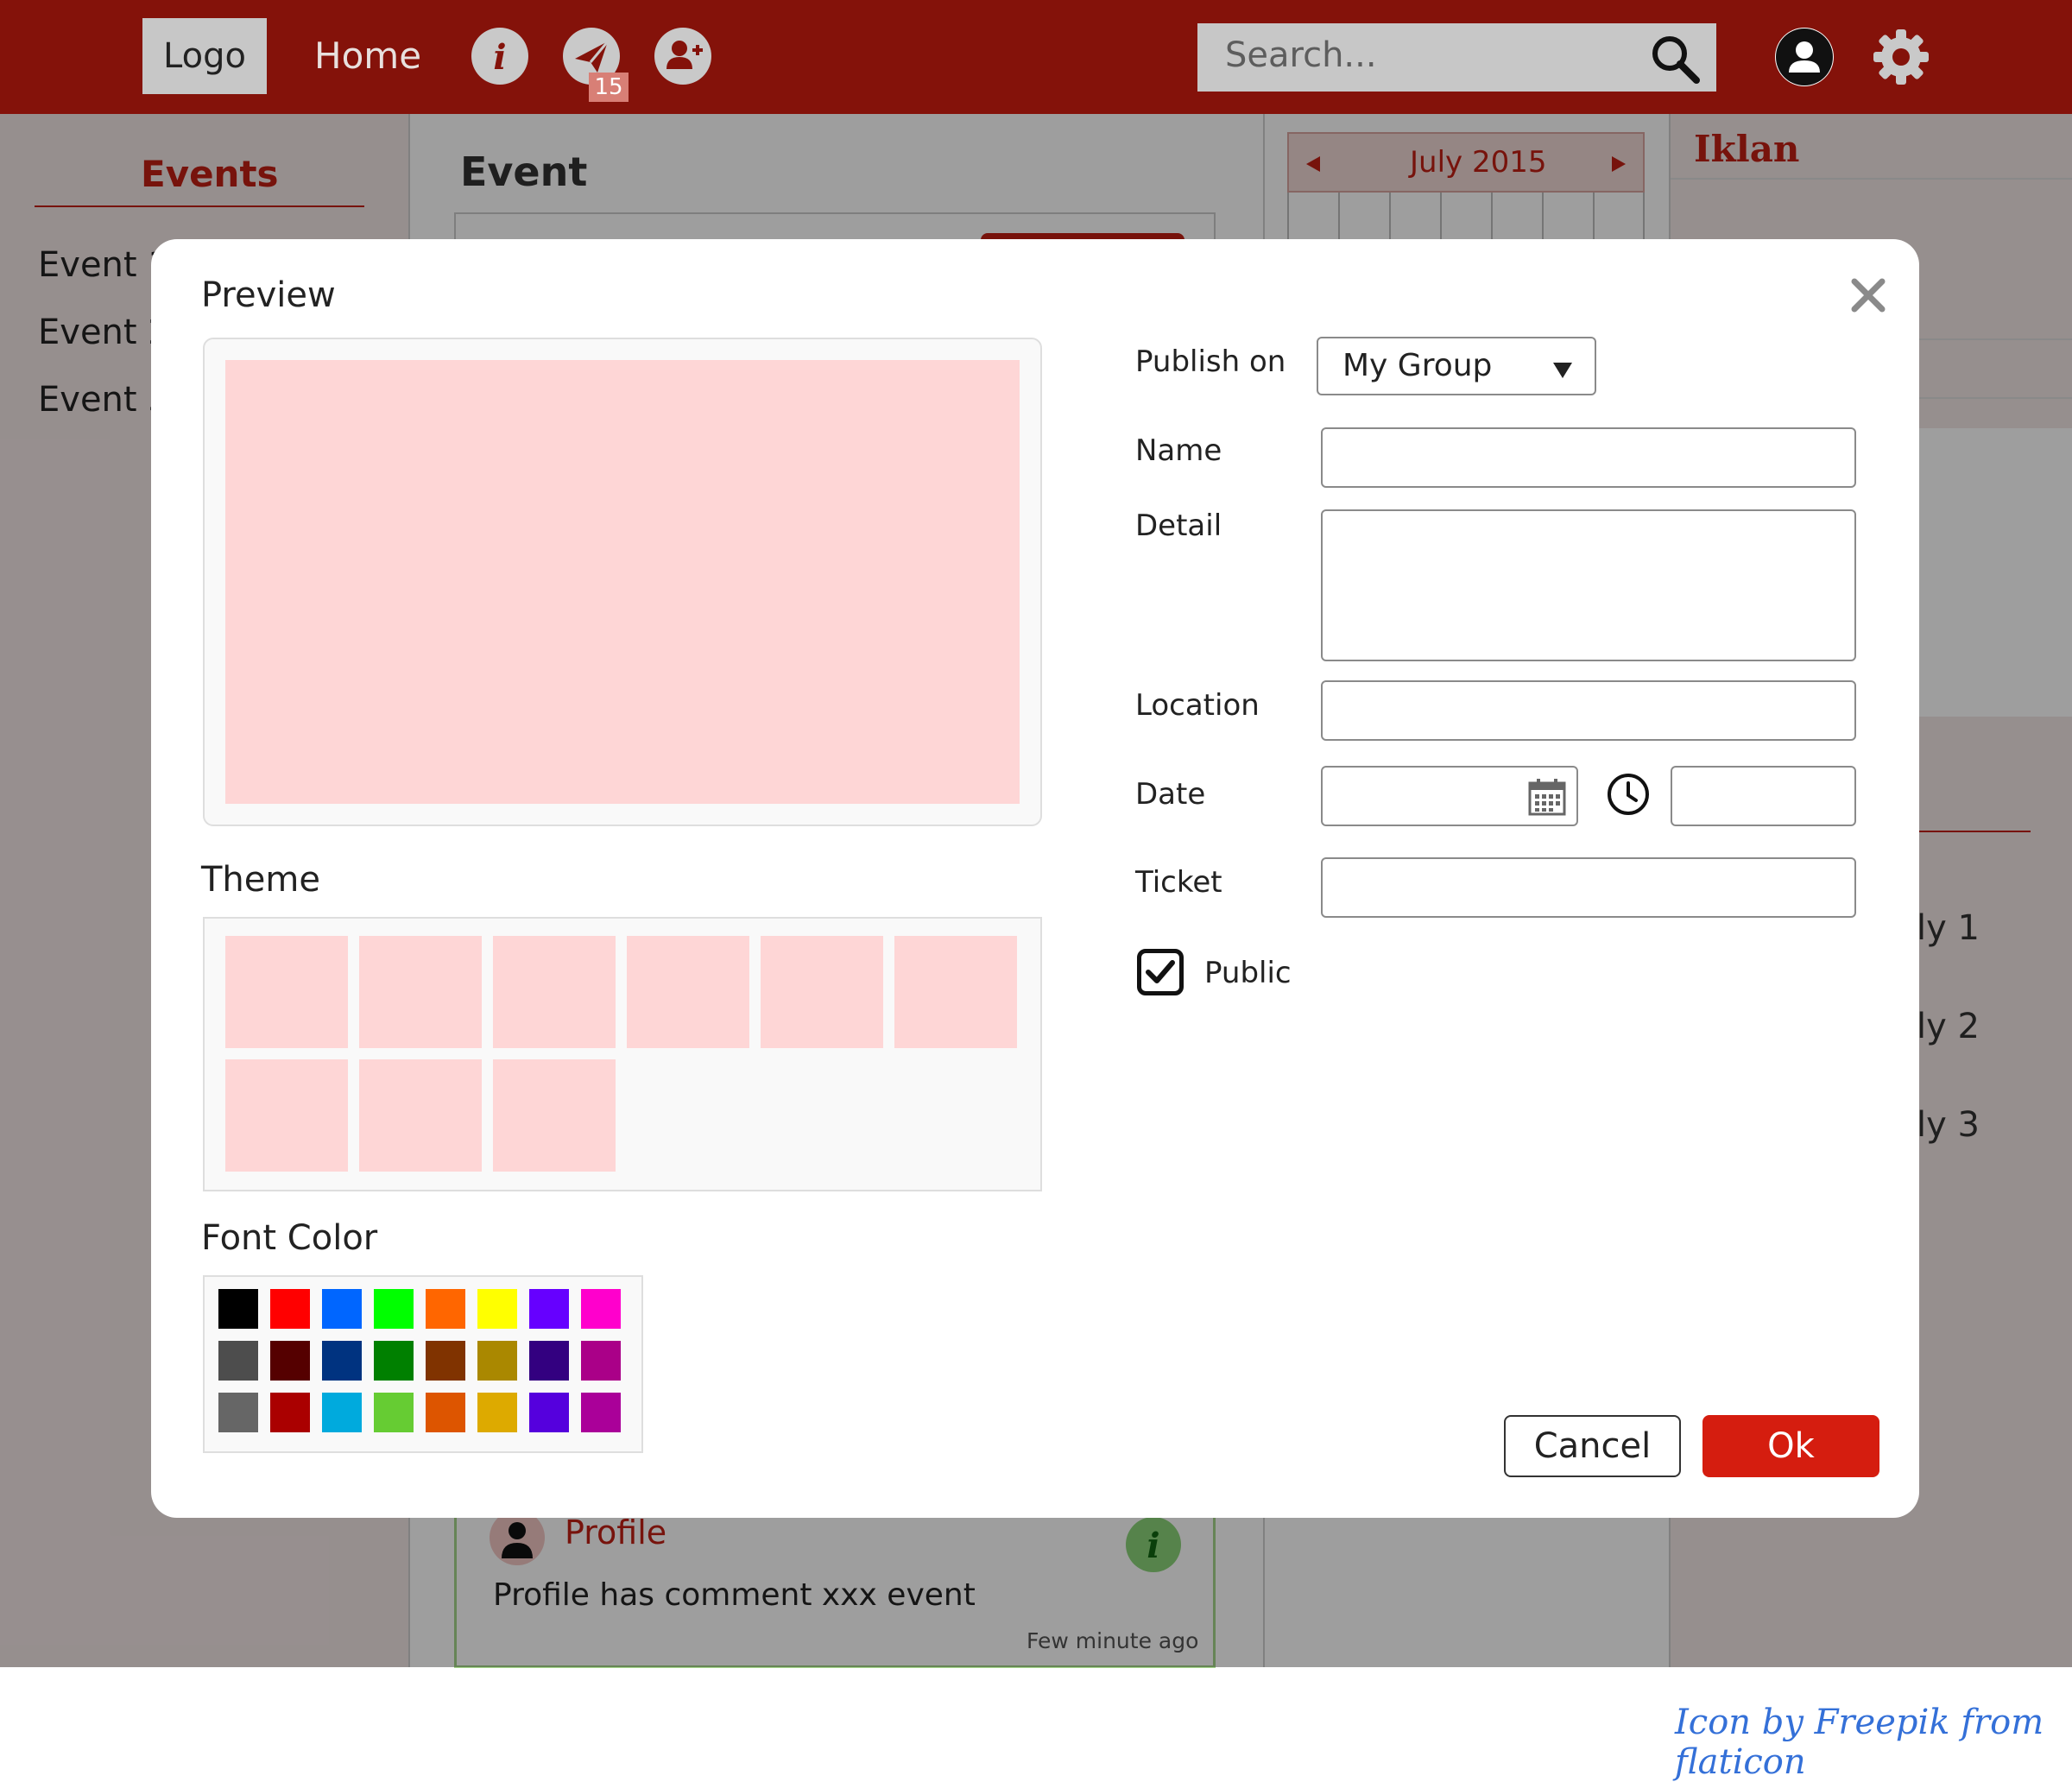 Image resolution: width=2072 pixels, height=1782 pixels. What do you see at coordinates (367, 56) in the screenshot?
I see `home-link: Home` at bounding box center [367, 56].